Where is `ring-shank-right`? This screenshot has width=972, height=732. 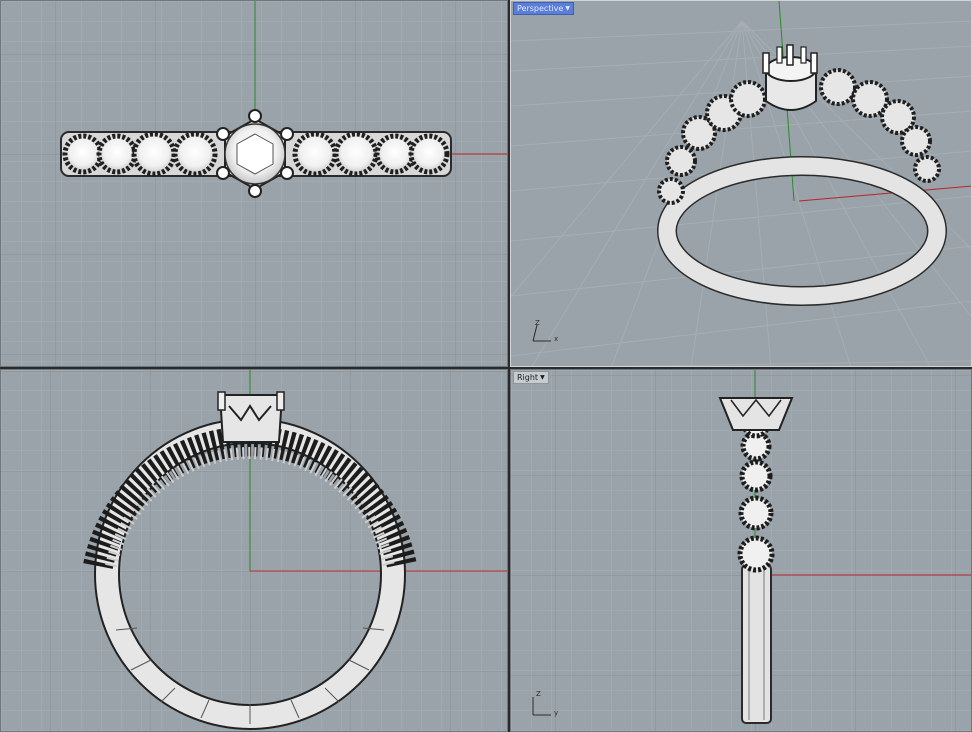
ring-shank-right is located at coordinates (756, 644).